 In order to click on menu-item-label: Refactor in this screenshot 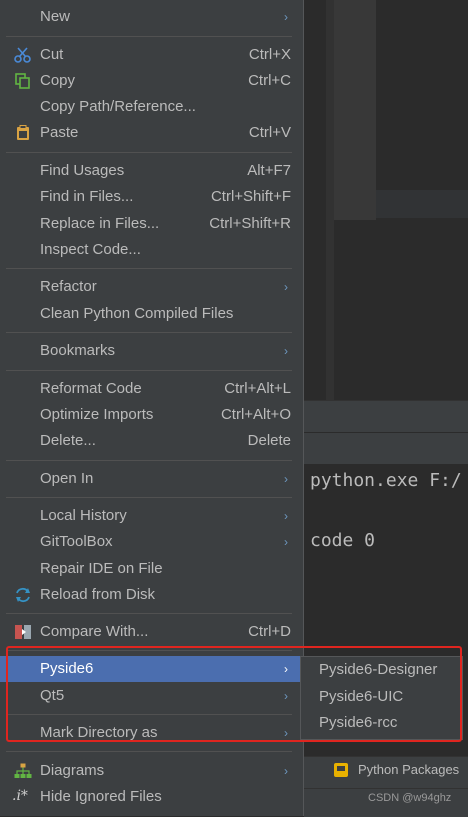, I will do `click(68, 286)`.